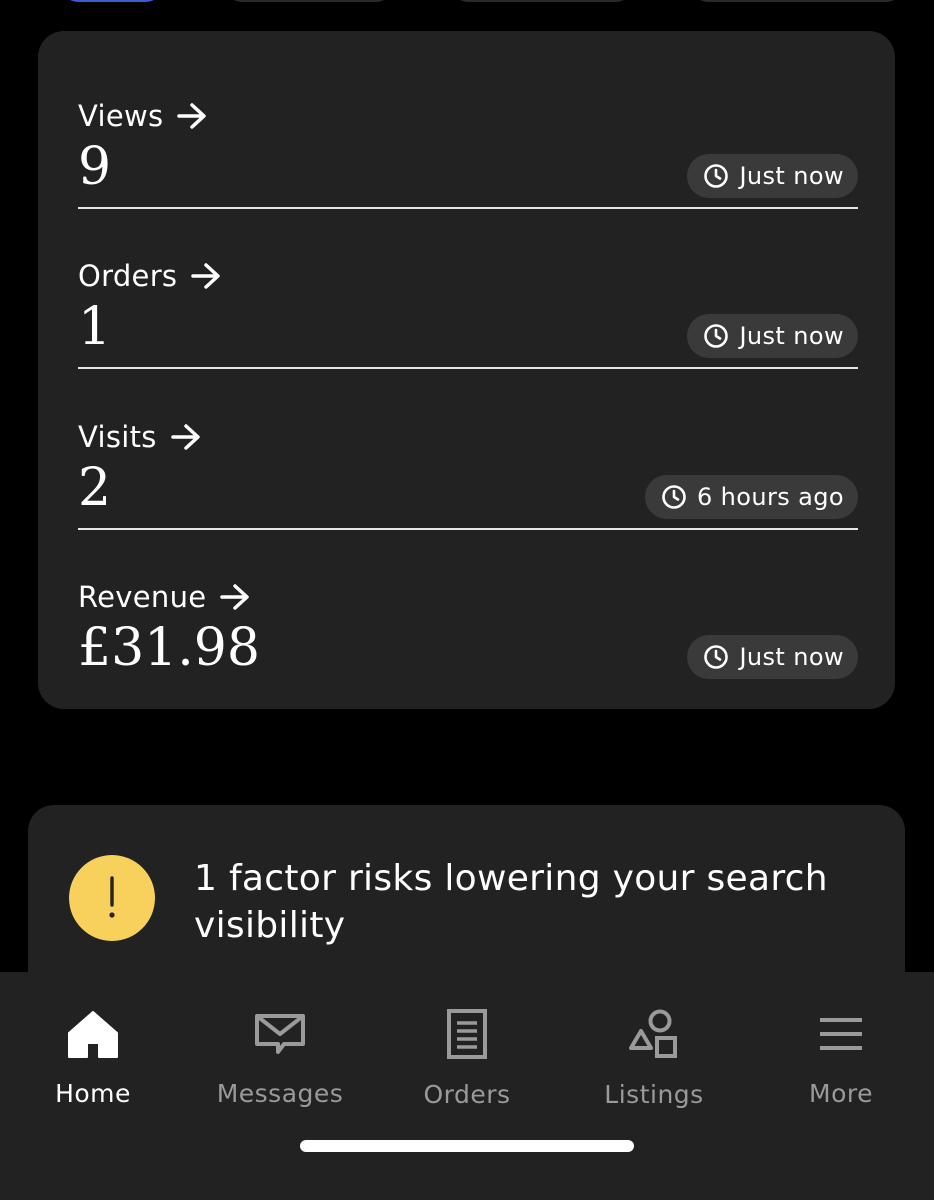 Image resolution: width=934 pixels, height=1200 pixels. I want to click on envelope-icon, so click(280, 1033).